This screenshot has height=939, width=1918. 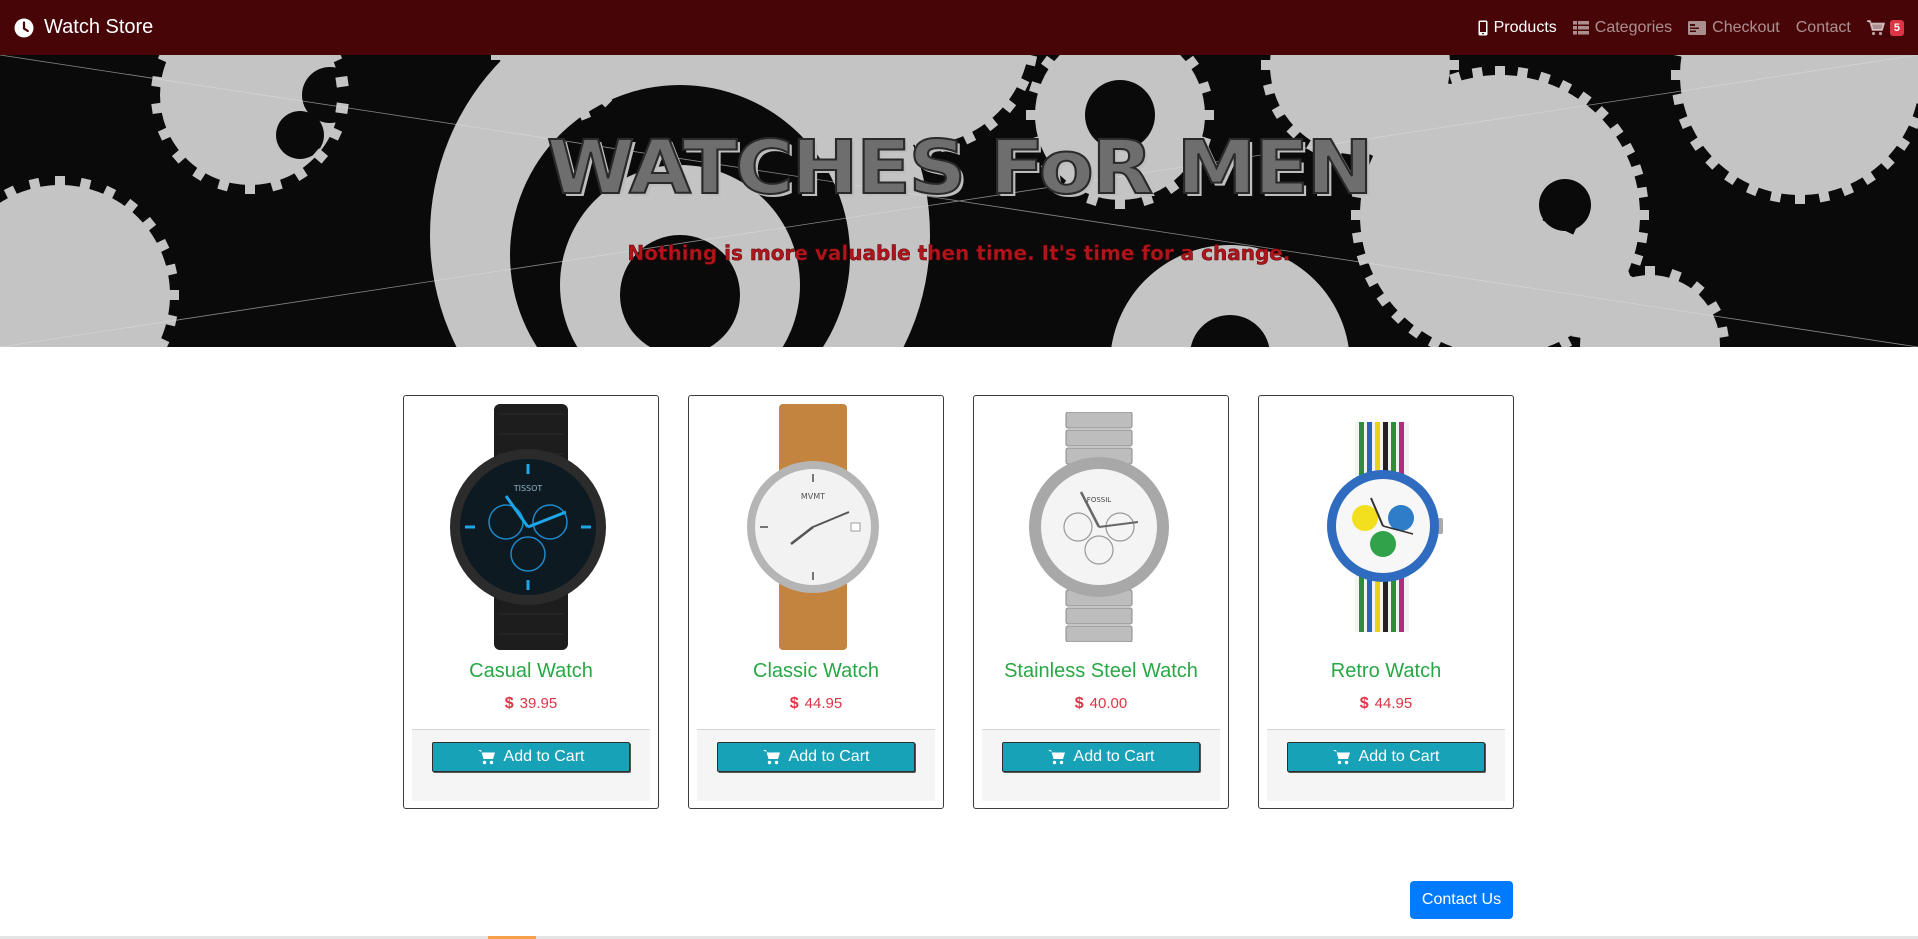 What do you see at coordinates (1746, 27) in the screenshot?
I see `nav-item-label: Checkout` at bounding box center [1746, 27].